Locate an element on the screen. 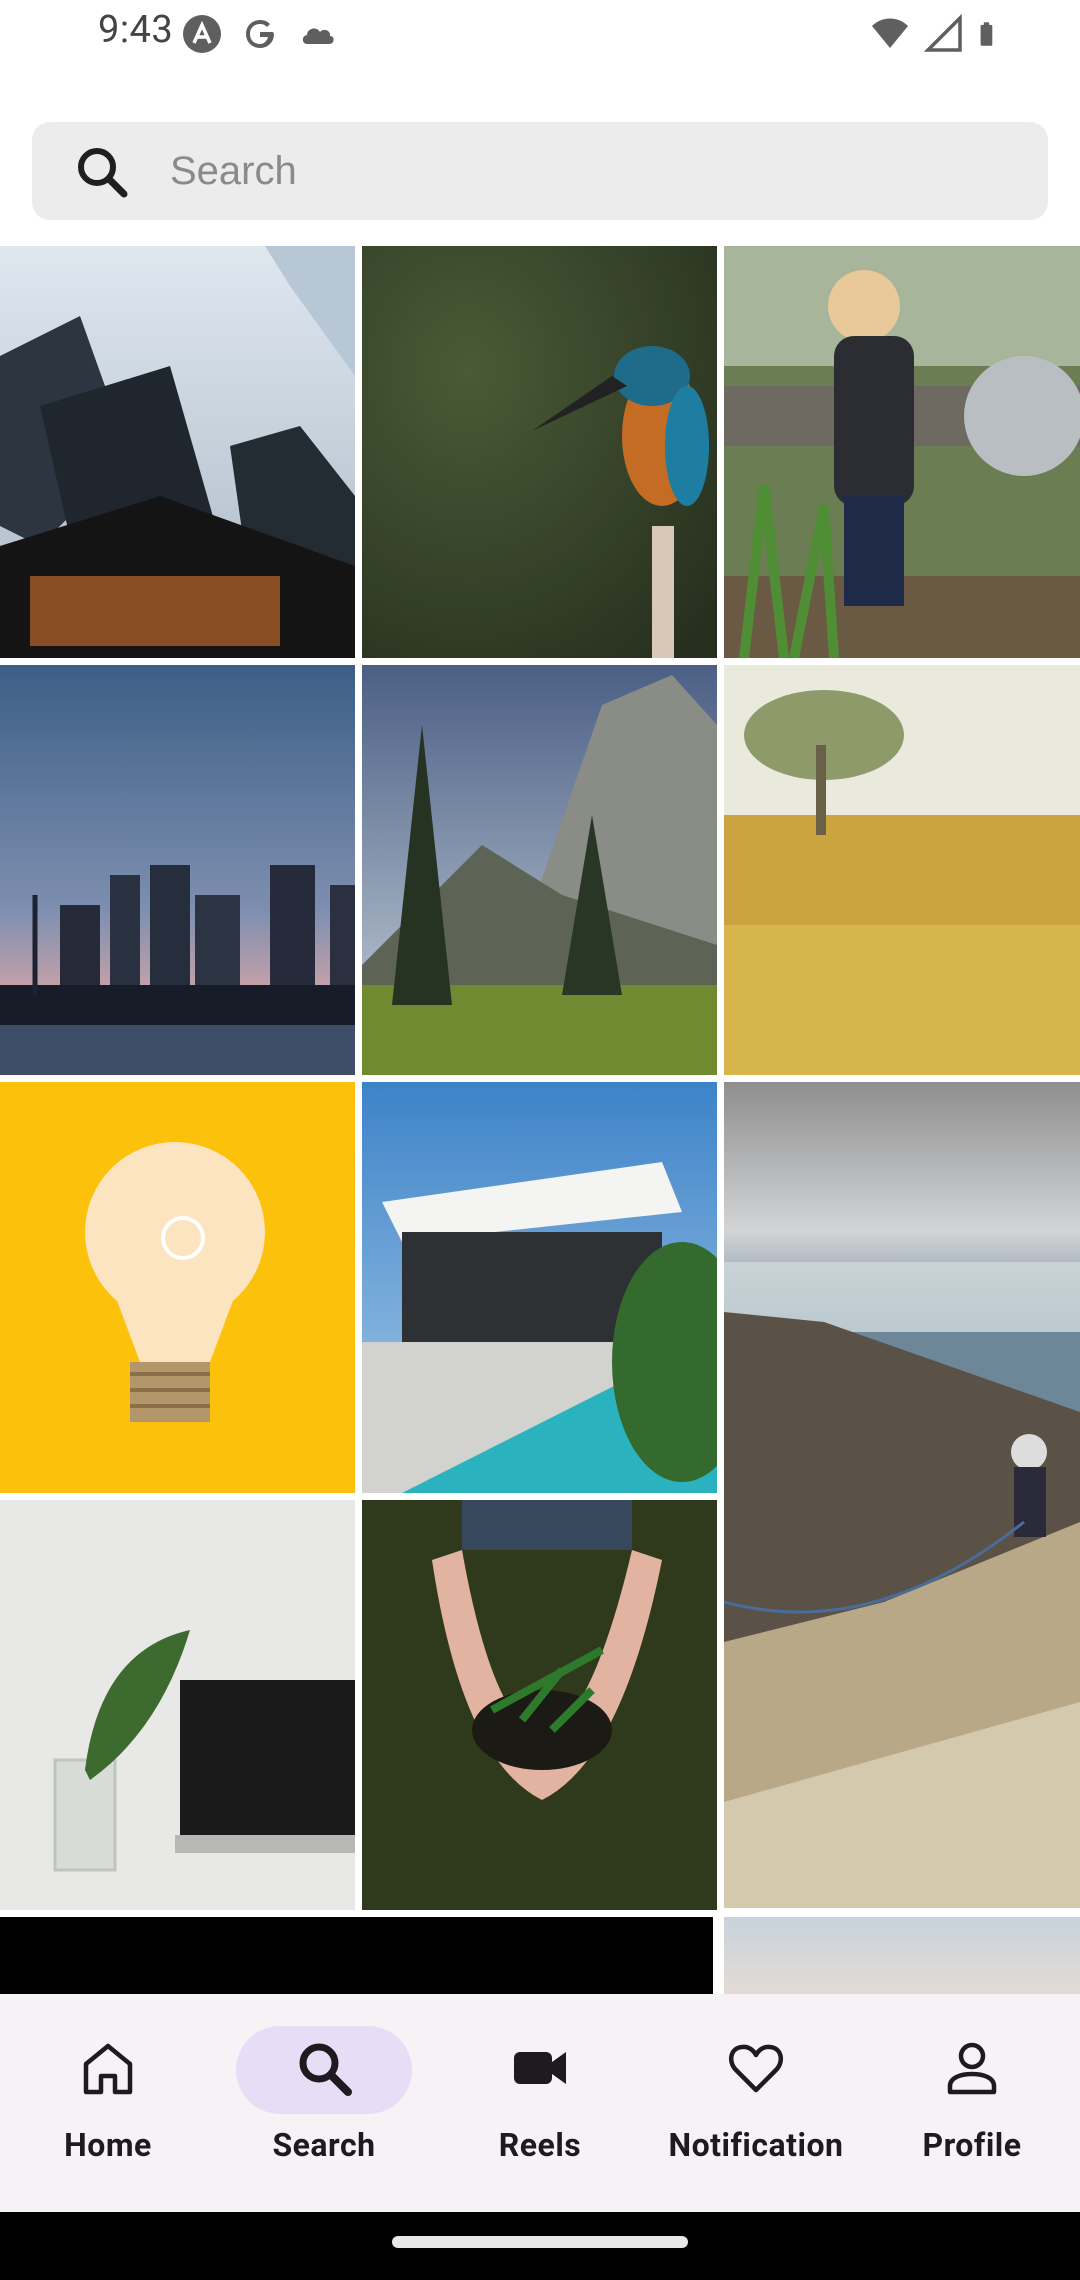 This screenshot has width=1080, height=2280. nav-reels-label: Reels is located at coordinates (540, 2145).